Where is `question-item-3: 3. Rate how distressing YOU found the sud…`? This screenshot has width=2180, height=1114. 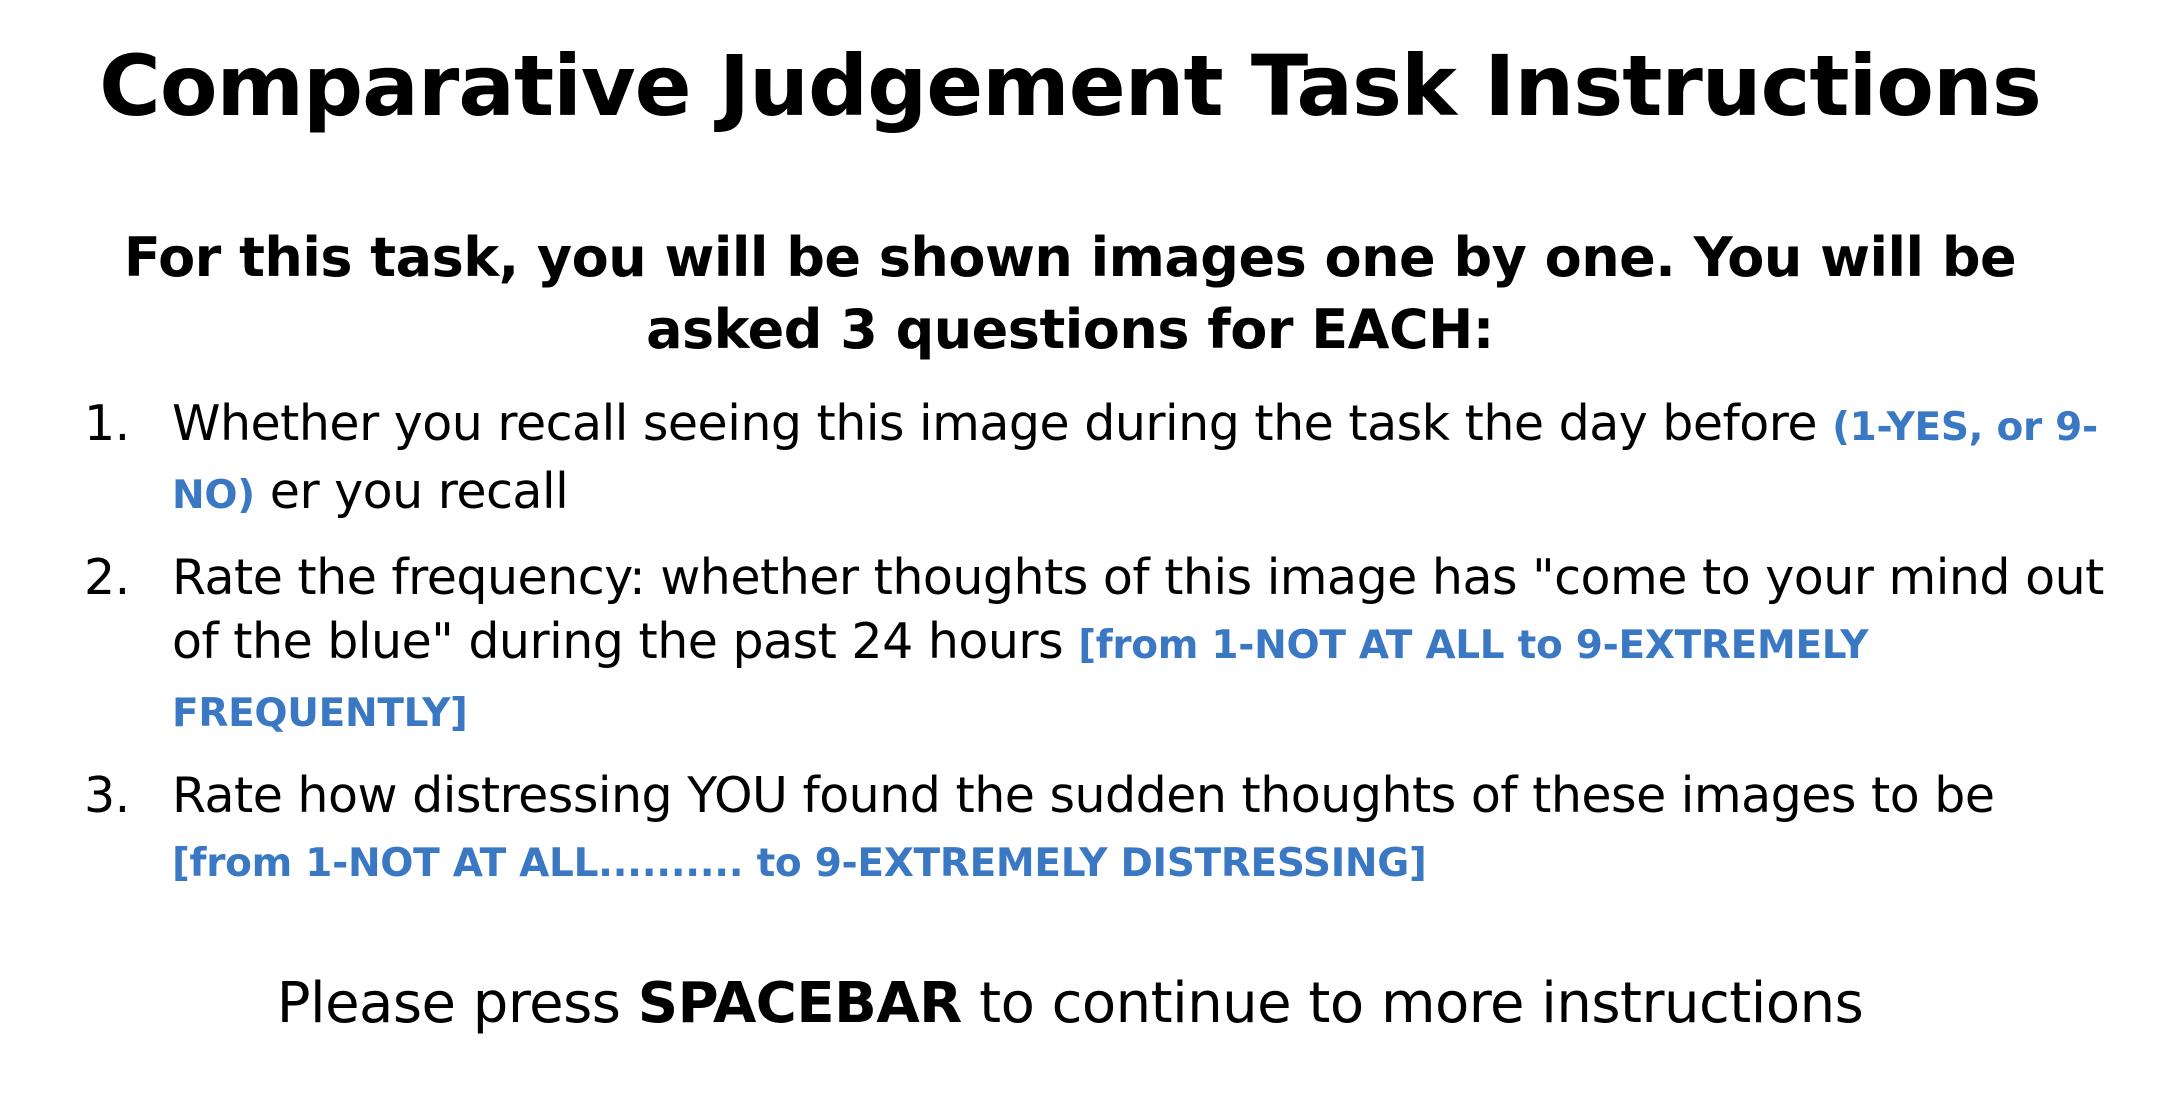
question-item-3: 3. Rate how distressing YOU found the sud… is located at coordinates (1104, 830).